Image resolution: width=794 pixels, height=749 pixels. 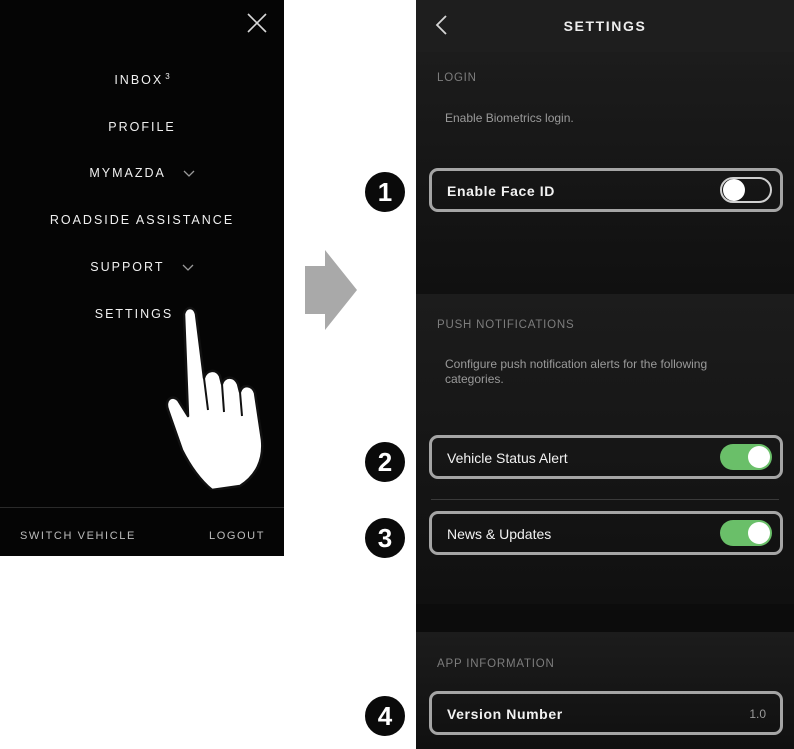 I want to click on menu-item-label: PROFILE, so click(x=142, y=127).